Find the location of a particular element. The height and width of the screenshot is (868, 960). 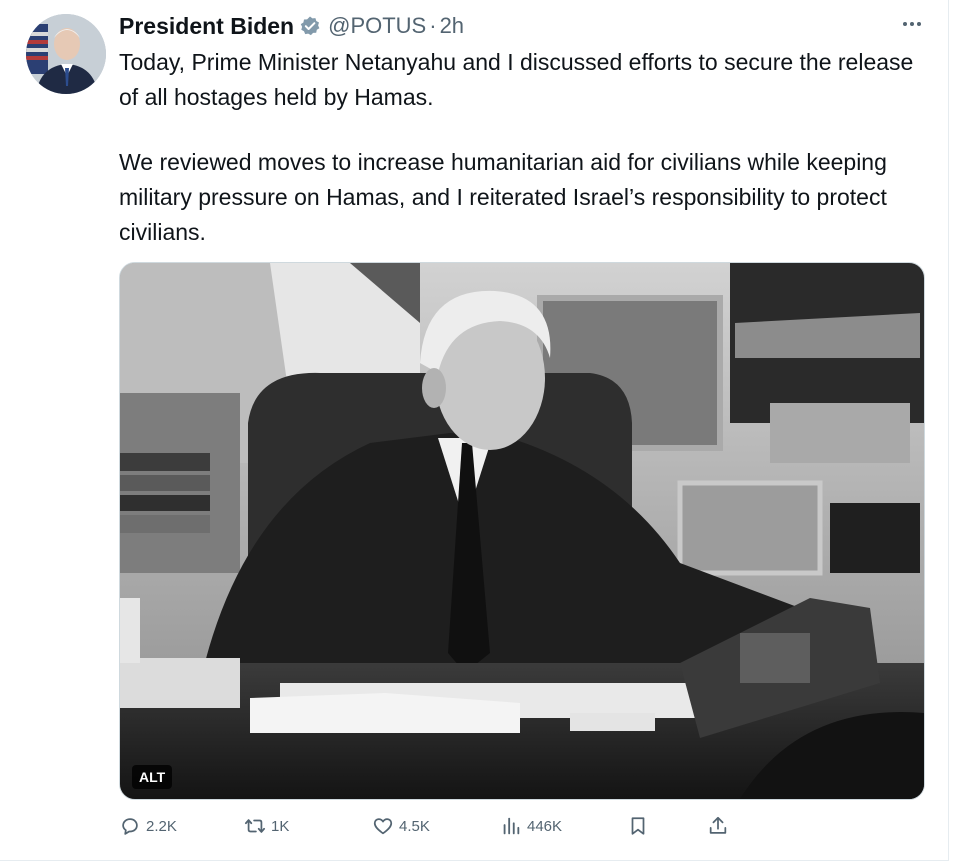

reply-count: 2.2K is located at coordinates (161, 826).